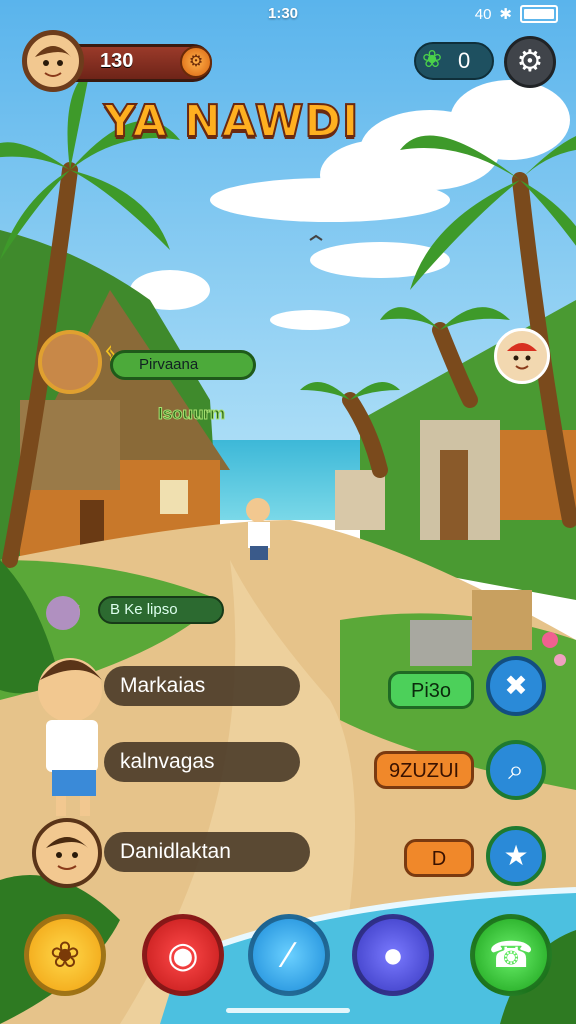 This screenshot has height=1024, width=576. I want to click on quest-label-top: Pirvaana, so click(183, 365).